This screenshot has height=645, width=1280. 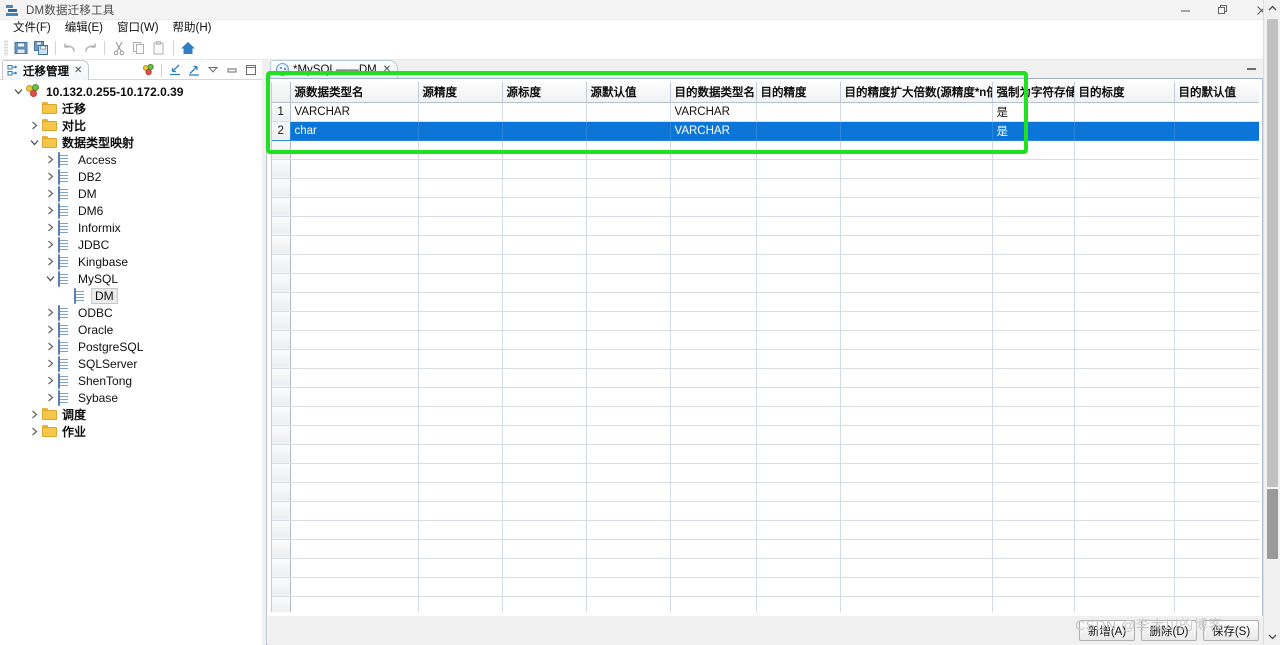 What do you see at coordinates (131, 210) in the screenshot?
I see `tree-item-dm6: DM6` at bounding box center [131, 210].